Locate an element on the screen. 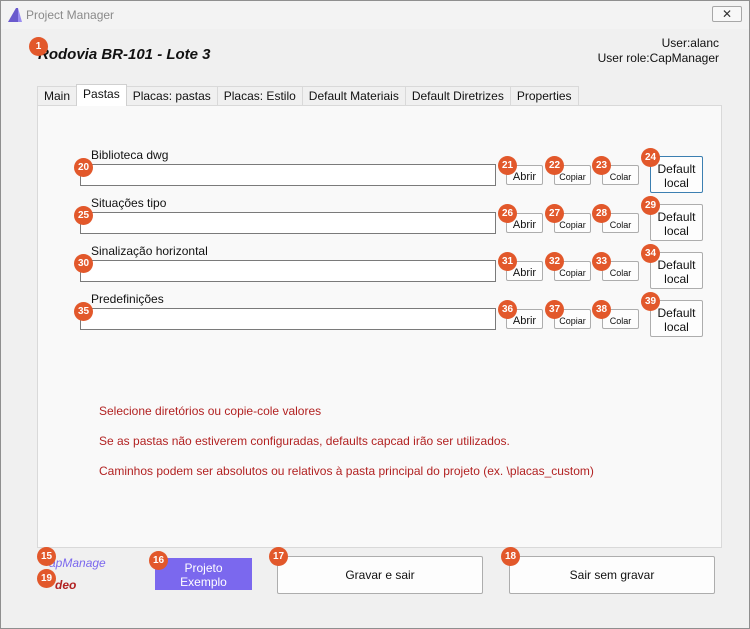  tab-default-diretrizes: Default Diretrizes is located at coordinates (457, 96).